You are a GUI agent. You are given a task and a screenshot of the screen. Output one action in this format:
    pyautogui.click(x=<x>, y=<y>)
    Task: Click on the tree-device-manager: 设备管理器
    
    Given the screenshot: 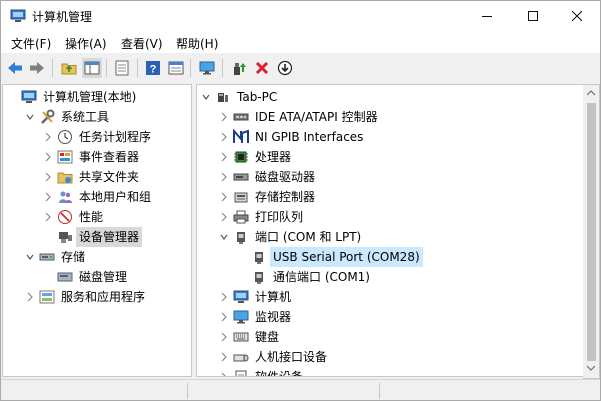 What is the action you would take?
    pyautogui.click(x=97, y=237)
    